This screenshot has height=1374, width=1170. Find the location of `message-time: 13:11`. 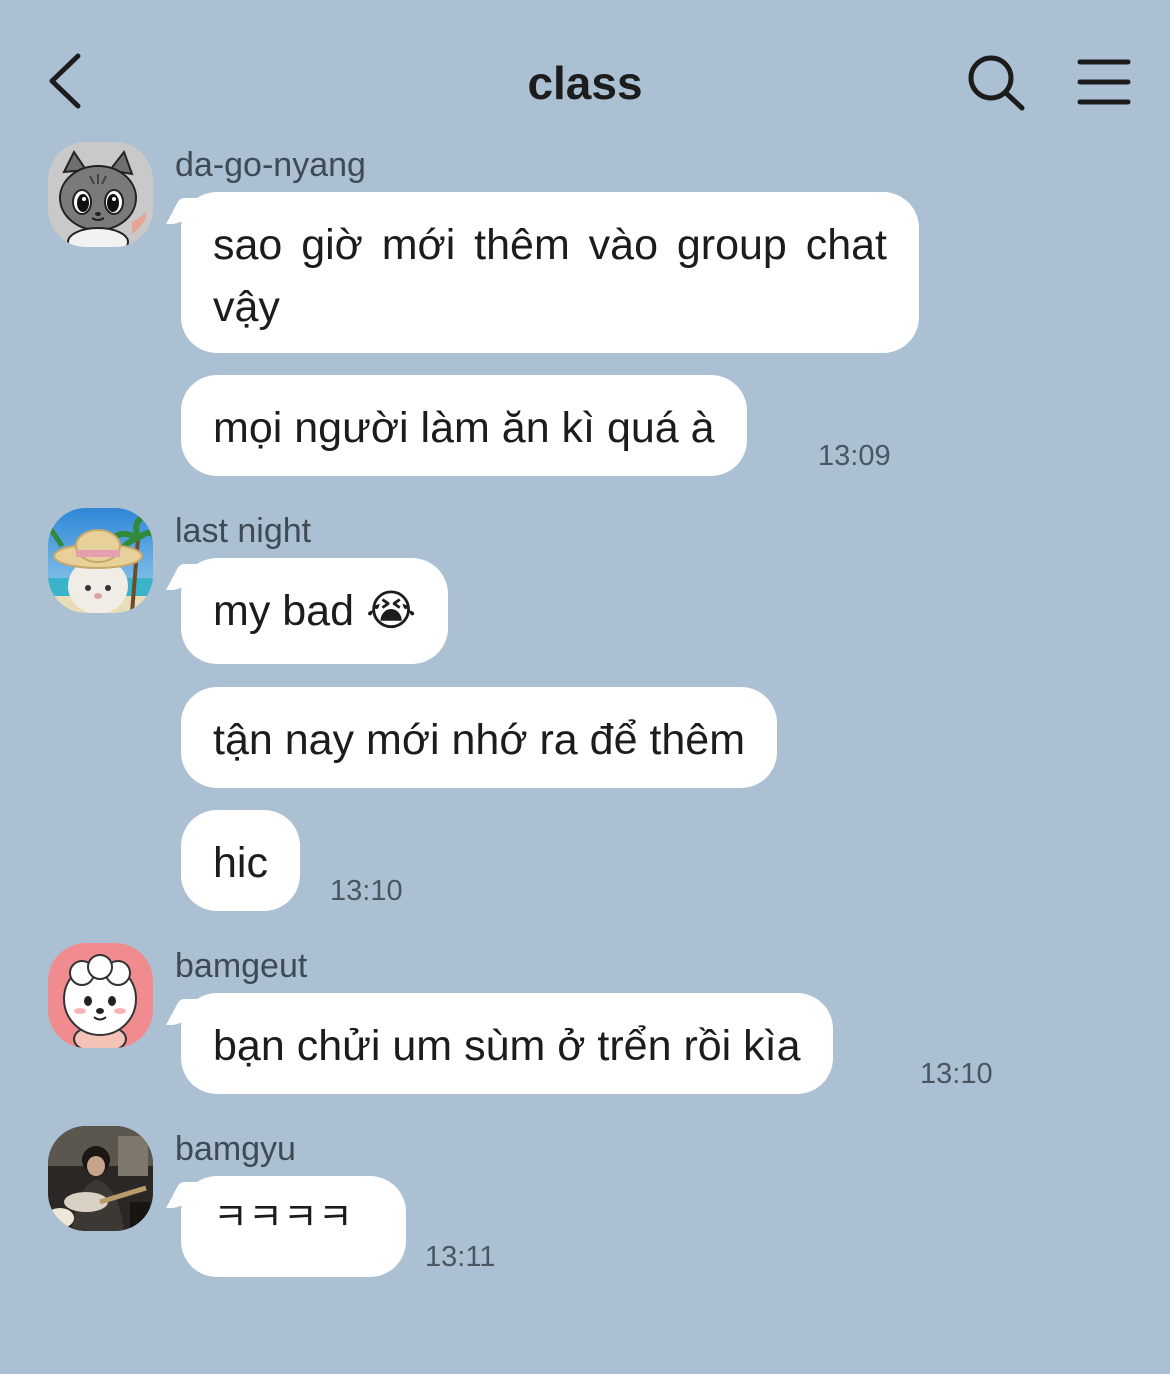

message-time: 13:11 is located at coordinates (460, 1257).